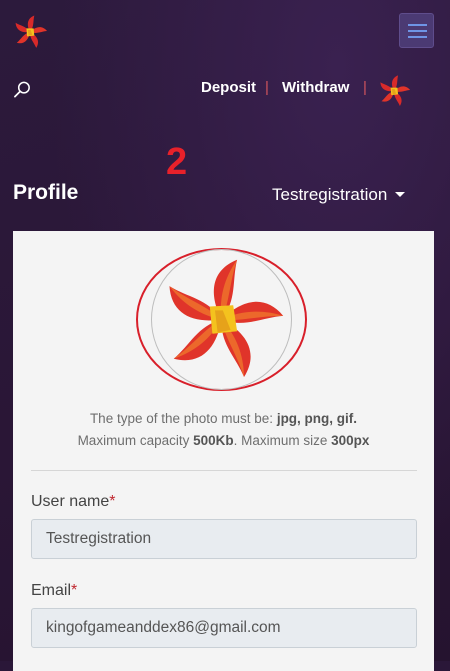 The height and width of the screenshot is (671, 450). Describe the element at coordinates (73, 501) in the screenshot. I see `username-label: User name*` at that location.